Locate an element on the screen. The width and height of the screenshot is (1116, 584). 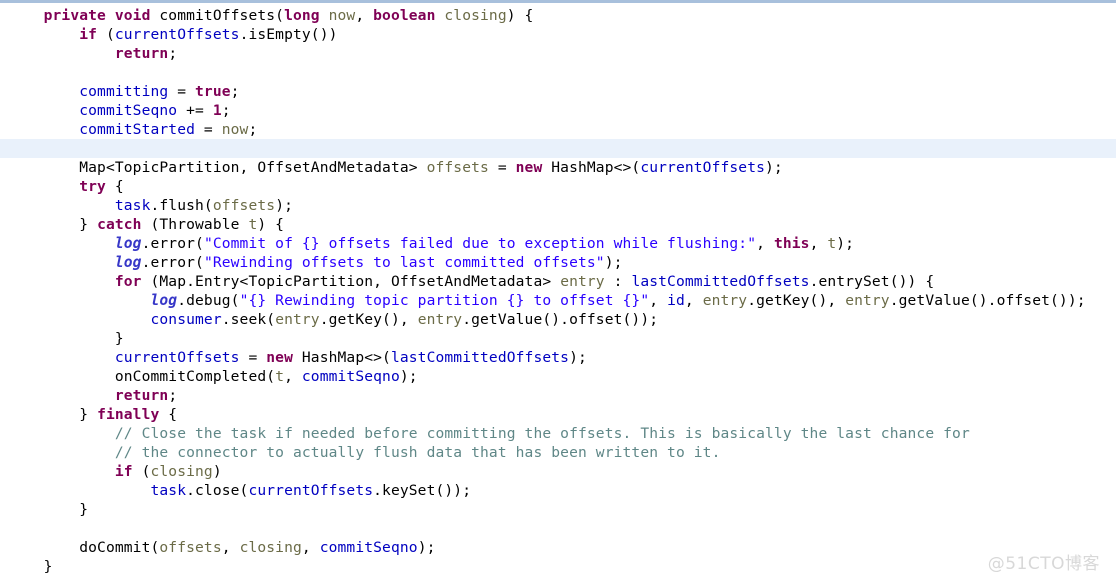
code-token: long is located at coordinates (302, 15).